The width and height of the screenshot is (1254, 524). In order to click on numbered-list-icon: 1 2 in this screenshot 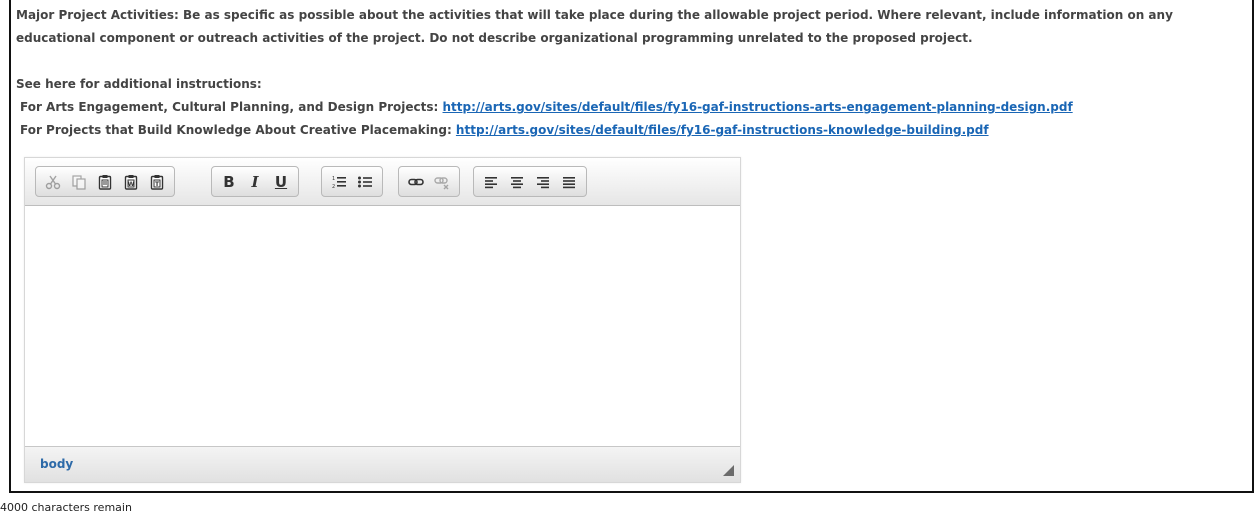, I will do `click(339, 183)`.